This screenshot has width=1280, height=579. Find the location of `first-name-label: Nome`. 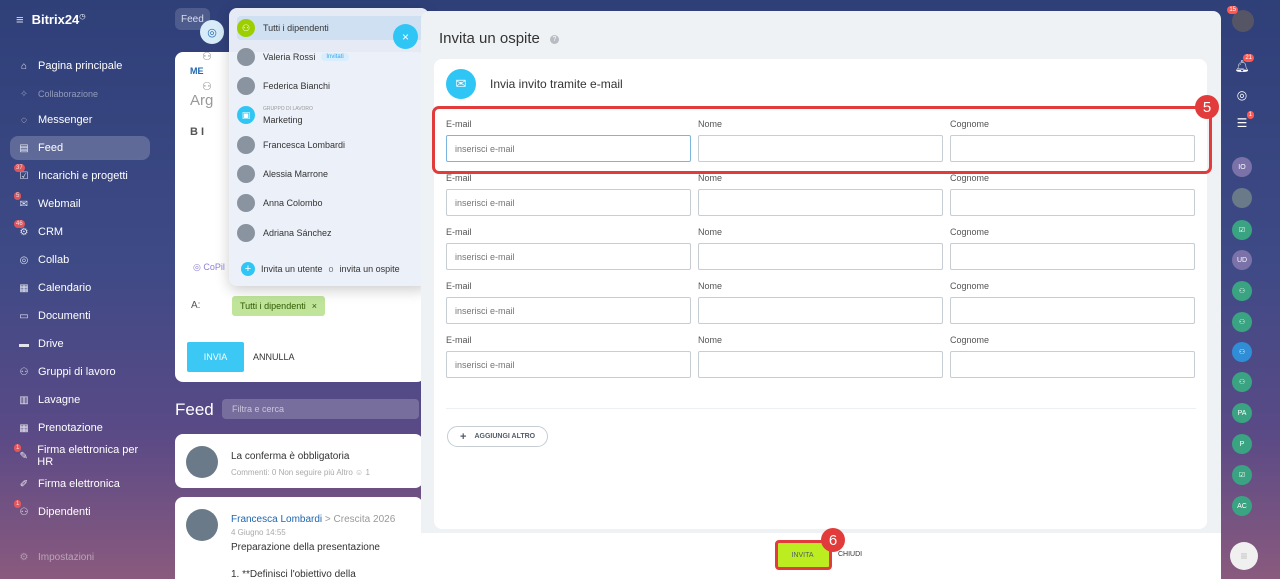

first-name-label: Nome is located at coordinates (710, 340).